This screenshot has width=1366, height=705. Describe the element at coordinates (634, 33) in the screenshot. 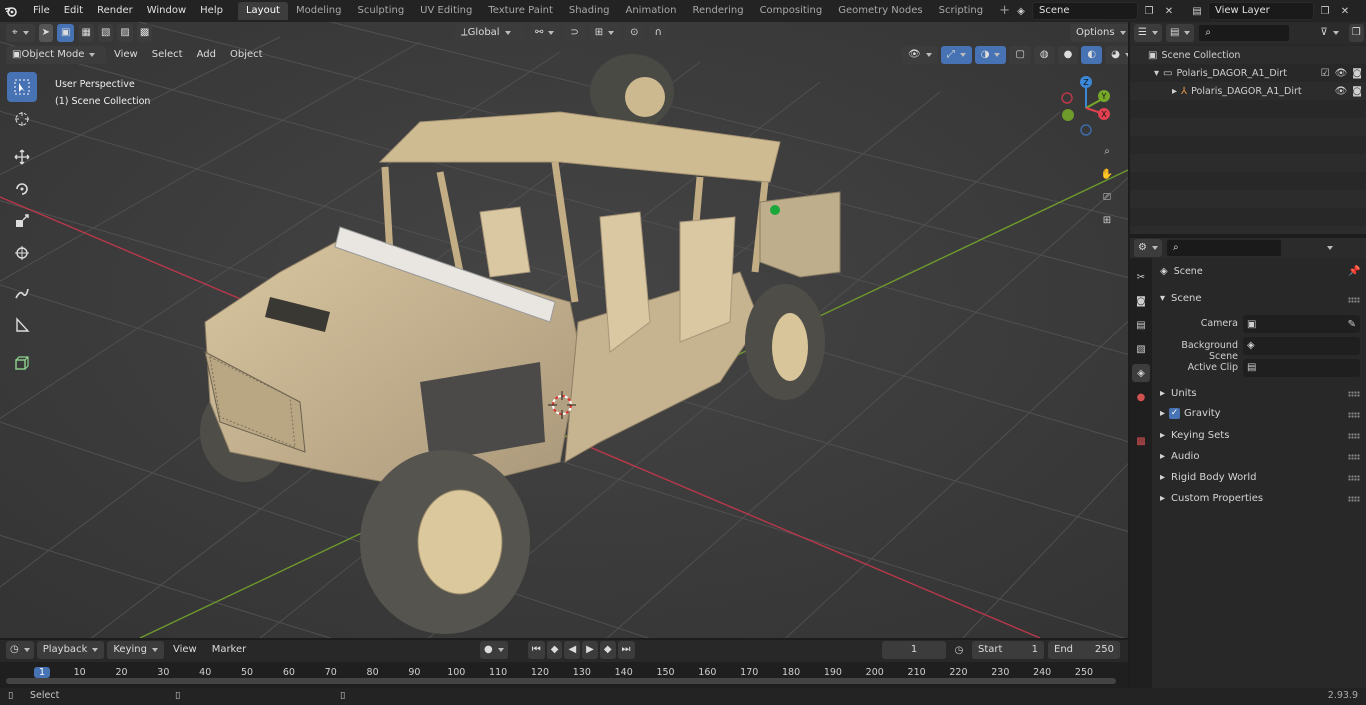

I see `proportional-edit-icon: ⊙` at that location.